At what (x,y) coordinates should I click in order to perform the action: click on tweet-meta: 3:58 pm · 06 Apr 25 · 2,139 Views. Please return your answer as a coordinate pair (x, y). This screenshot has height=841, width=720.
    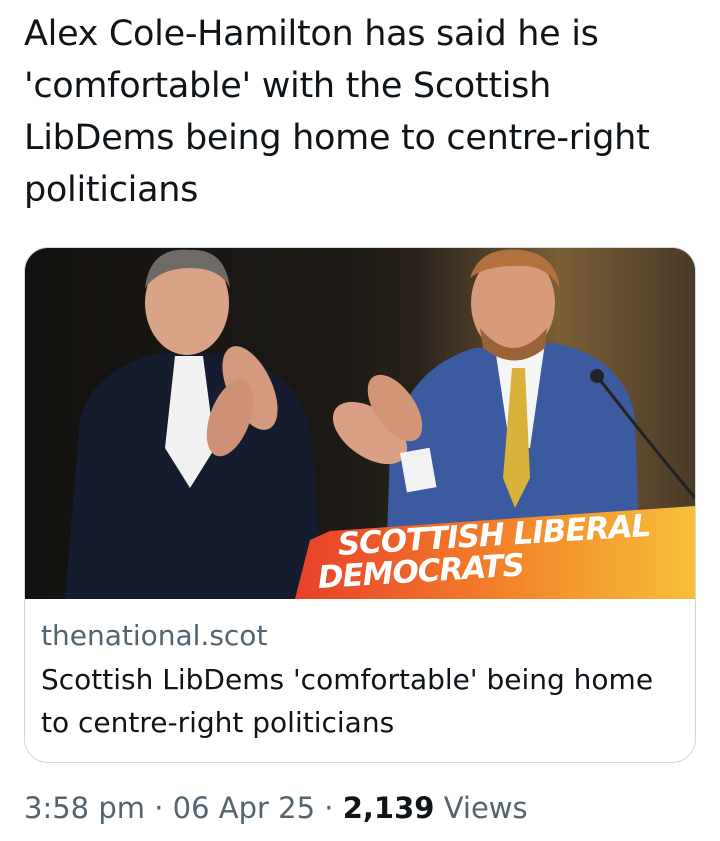
    Looking at the image, I should click on (276, 808).